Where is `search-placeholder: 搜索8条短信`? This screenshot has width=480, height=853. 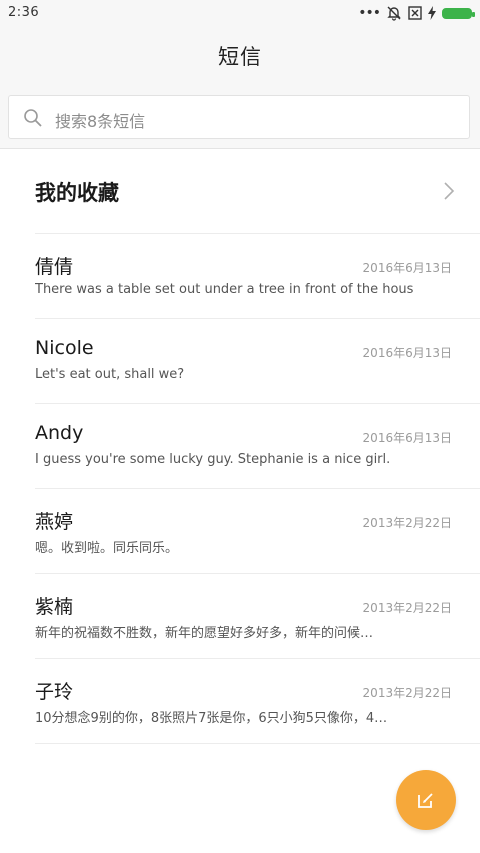 search-placeholder: 搜索8条短信 is located at coordinates (100, 121).